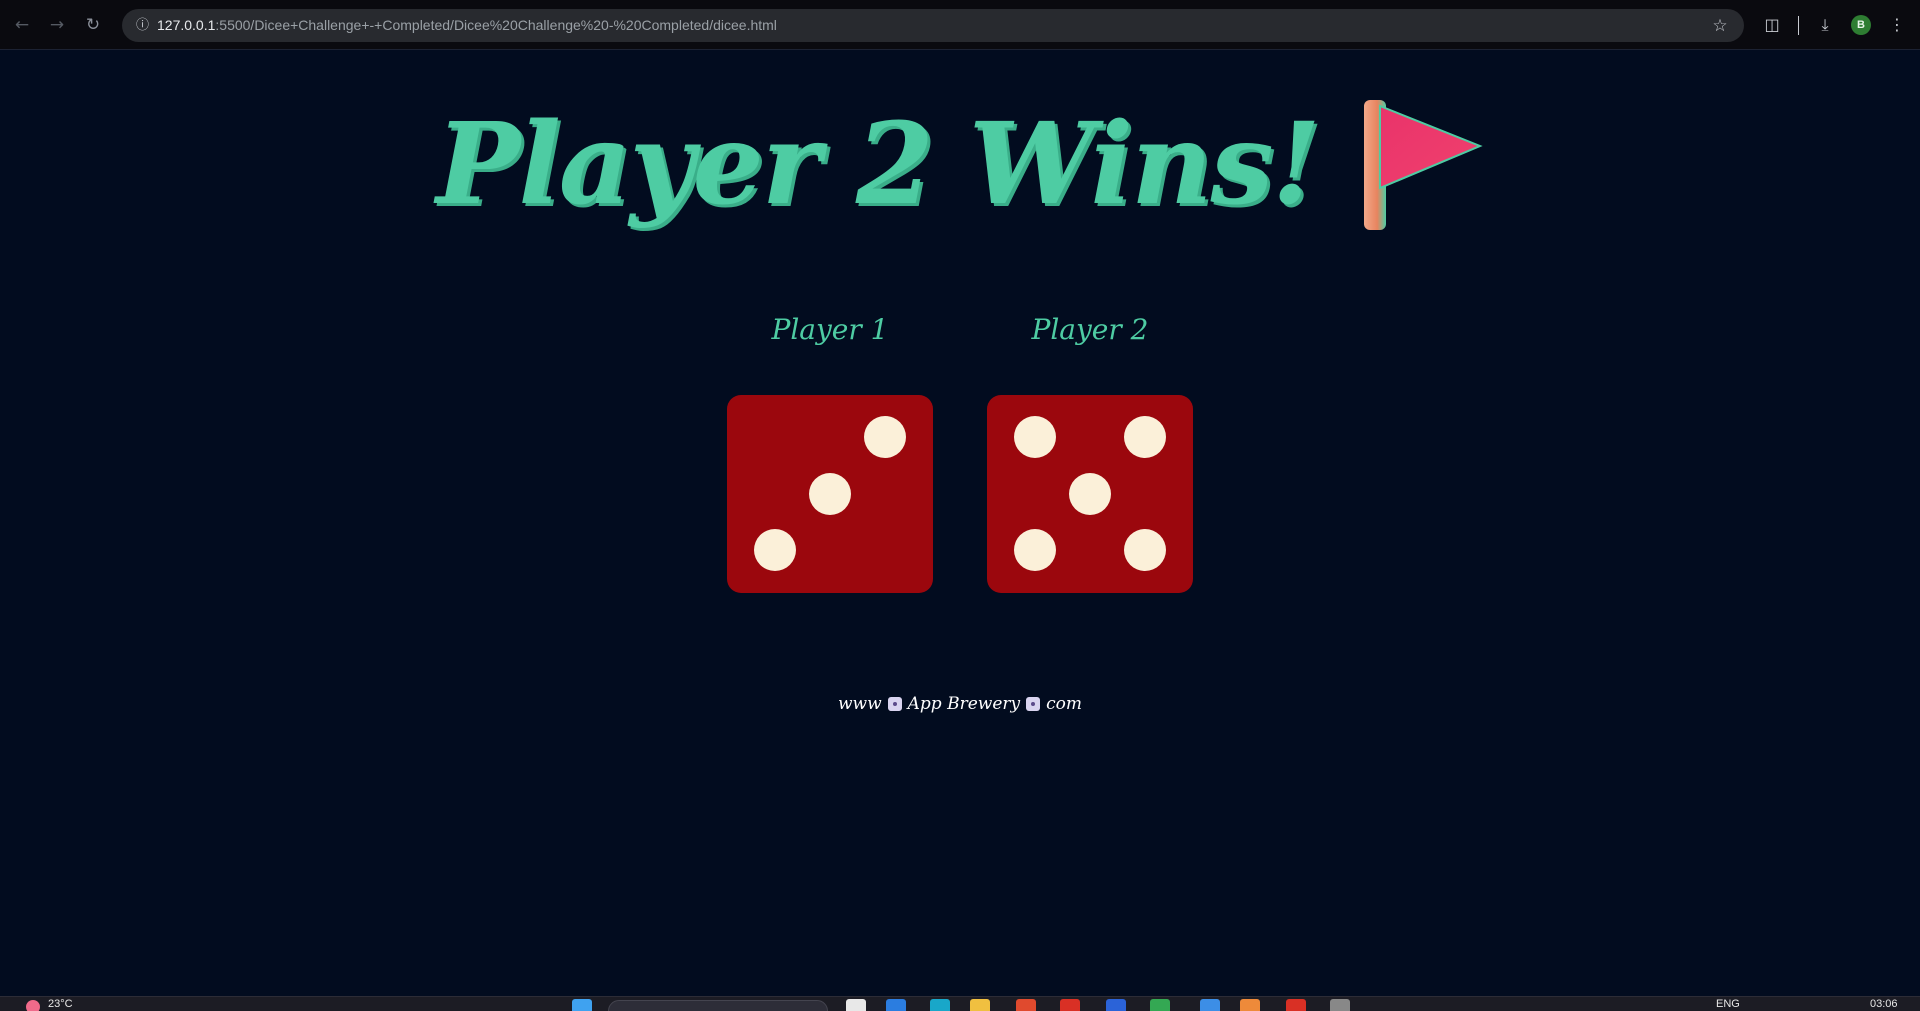 Image resolution: width=1920 pixels, height=1011 pixels. I want to click on edge-icon, so click(896, 1005).